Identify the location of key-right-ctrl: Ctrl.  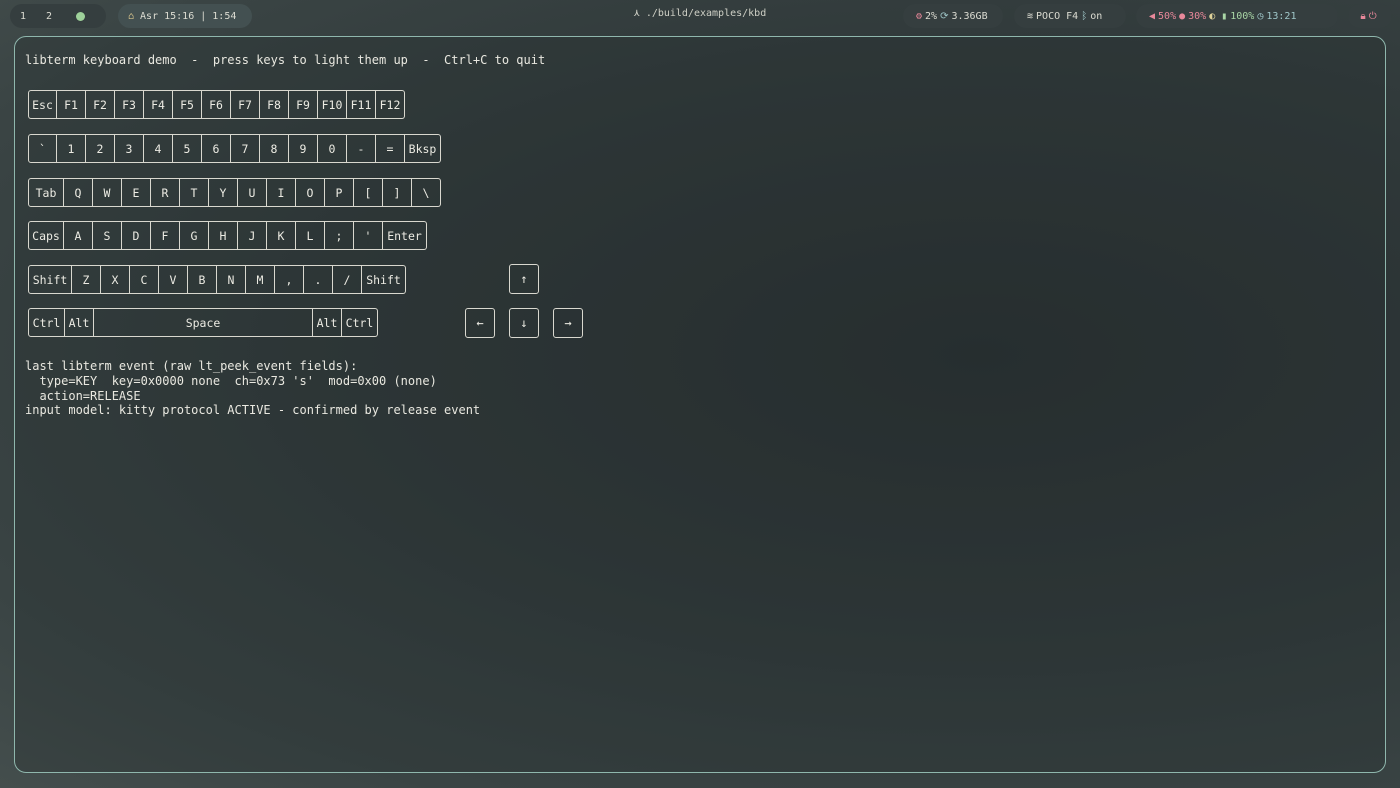
(360, 322).